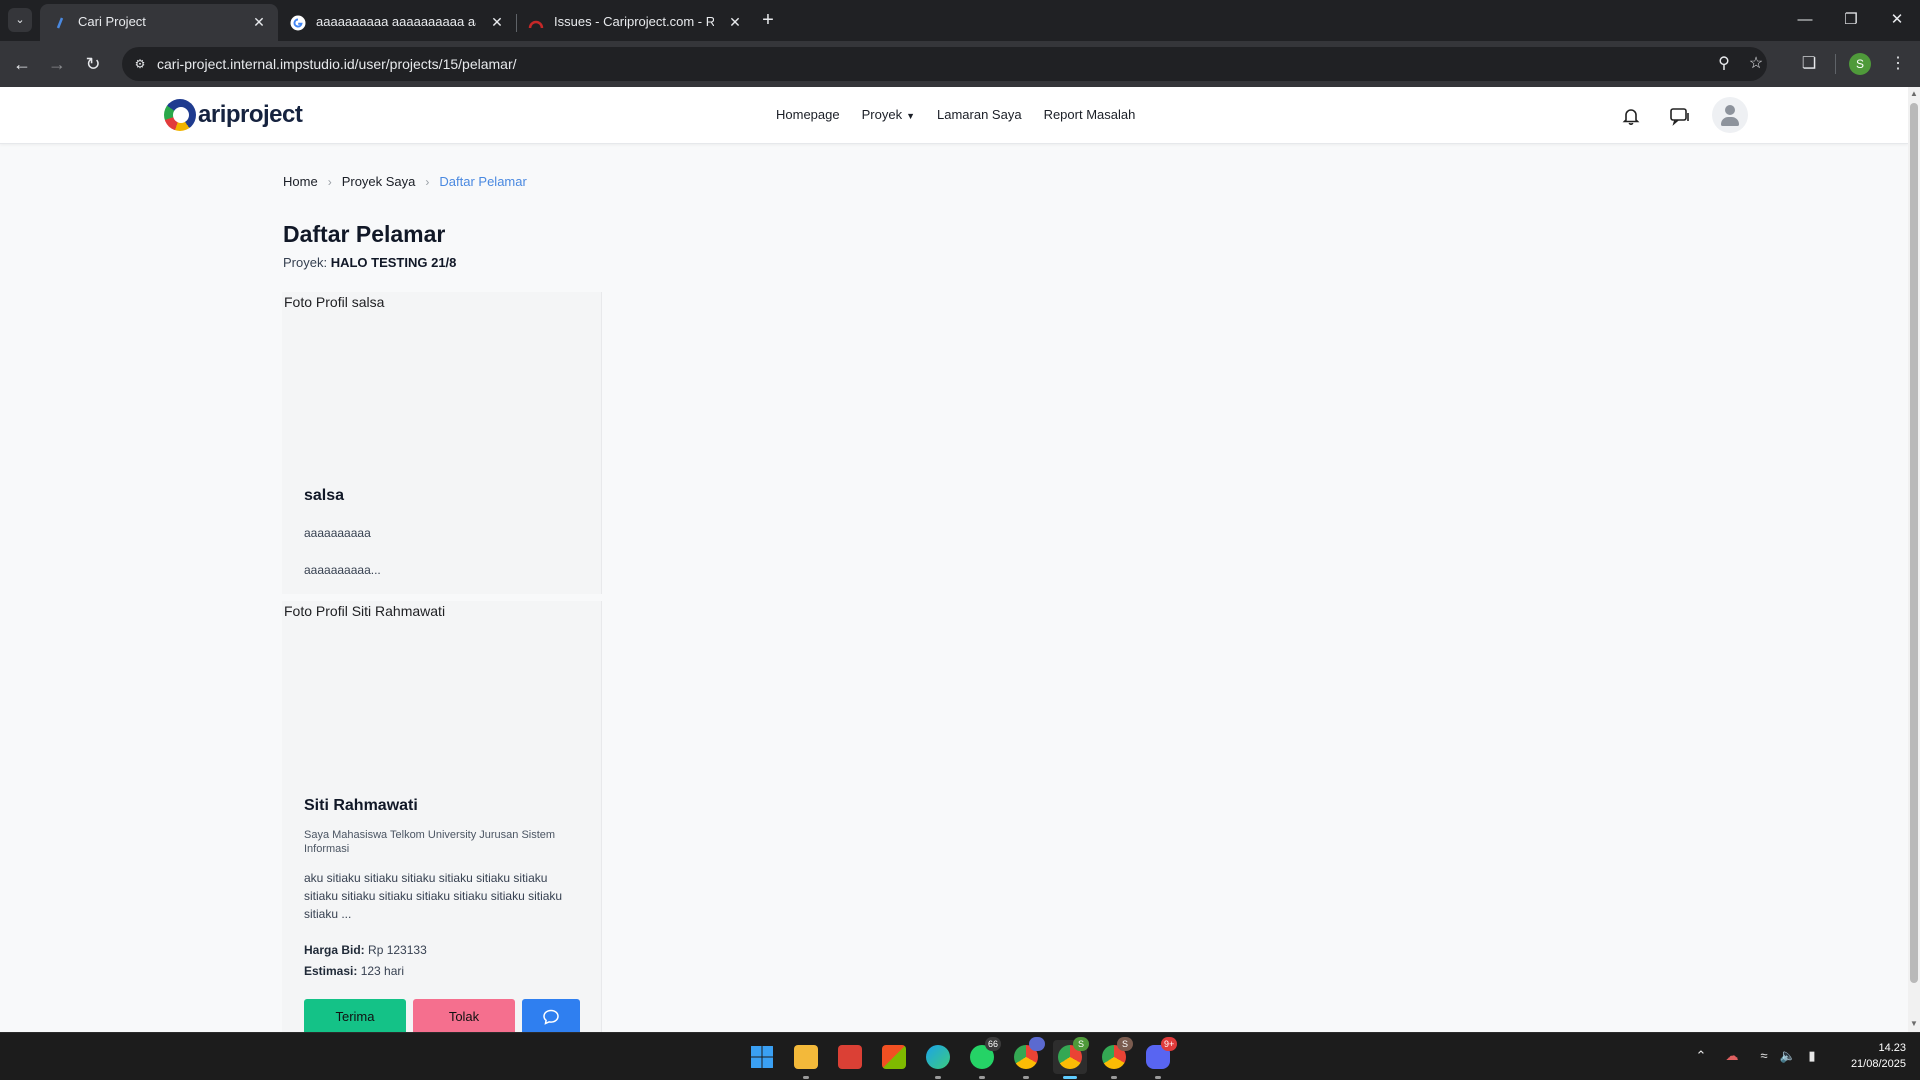 This screenshot has height=1080, width=1920. I want to click on bid-value: Rp 123133, so click(397, 950).